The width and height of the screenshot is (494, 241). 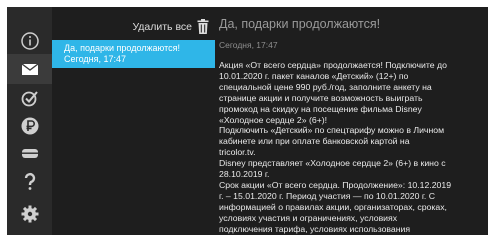 I want to click on message-detail-date: Сегодня, 17:47, so click(x=248, y=45).